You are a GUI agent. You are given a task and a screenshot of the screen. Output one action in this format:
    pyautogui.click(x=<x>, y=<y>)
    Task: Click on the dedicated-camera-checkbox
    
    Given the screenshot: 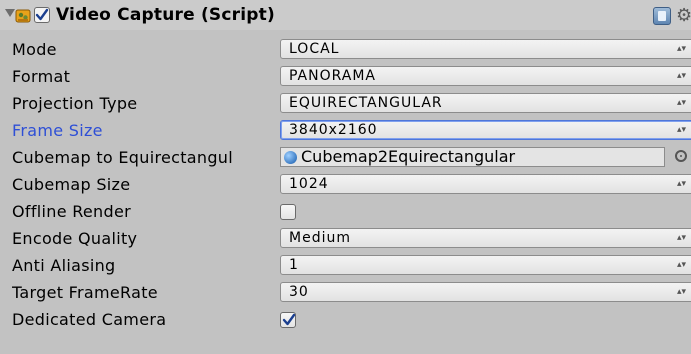 What is the action you would take?
    pyautogui.click(x=288, y=320)
    